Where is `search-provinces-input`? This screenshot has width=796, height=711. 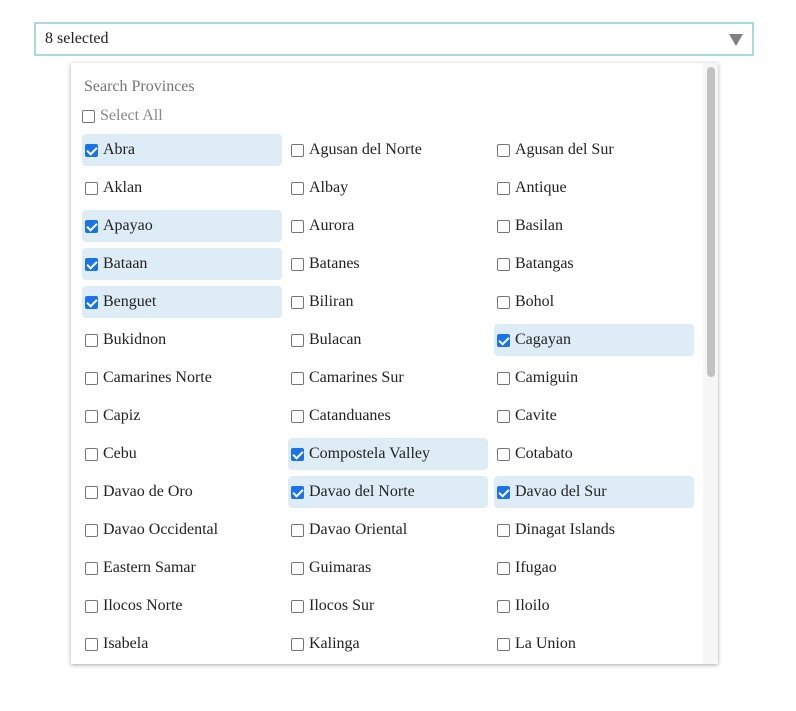
search-provinces-input is located at coordinates (234, 87).